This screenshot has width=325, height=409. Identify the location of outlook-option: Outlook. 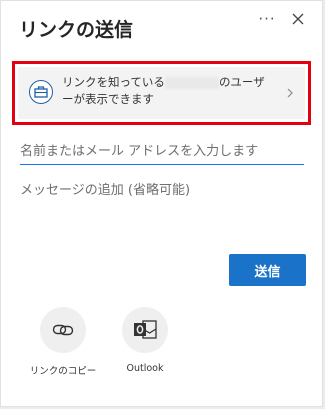
(145, 340).